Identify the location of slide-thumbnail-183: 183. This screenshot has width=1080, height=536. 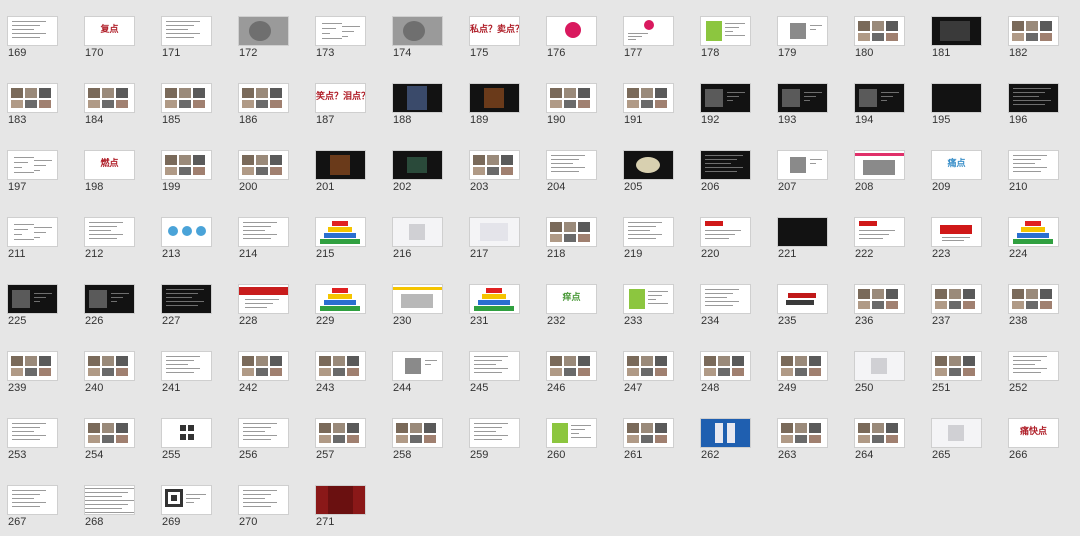
(38, 96).